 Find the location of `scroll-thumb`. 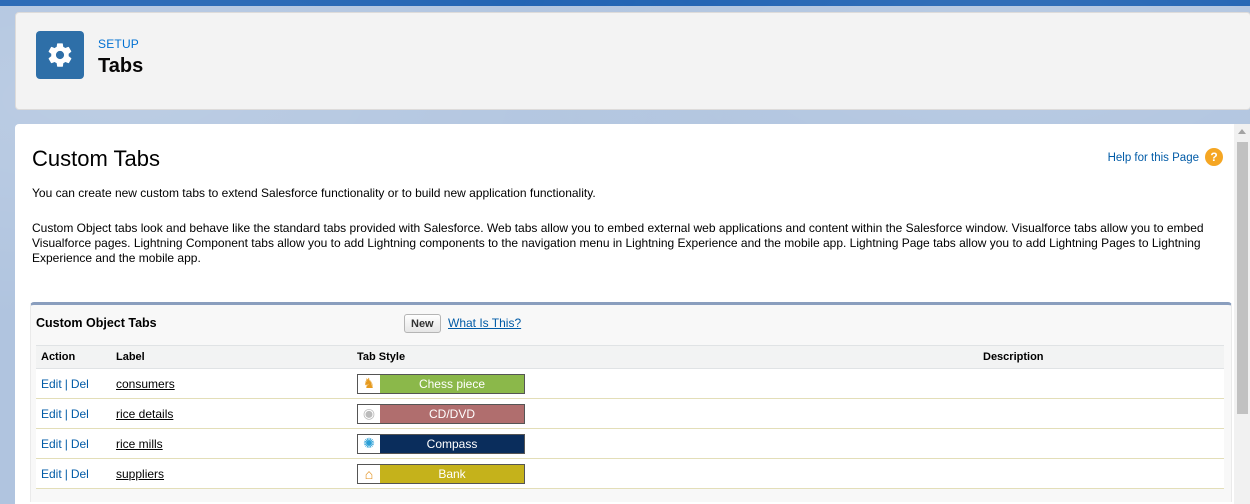

scroll-thumb is located at coordinates (1242, 278).